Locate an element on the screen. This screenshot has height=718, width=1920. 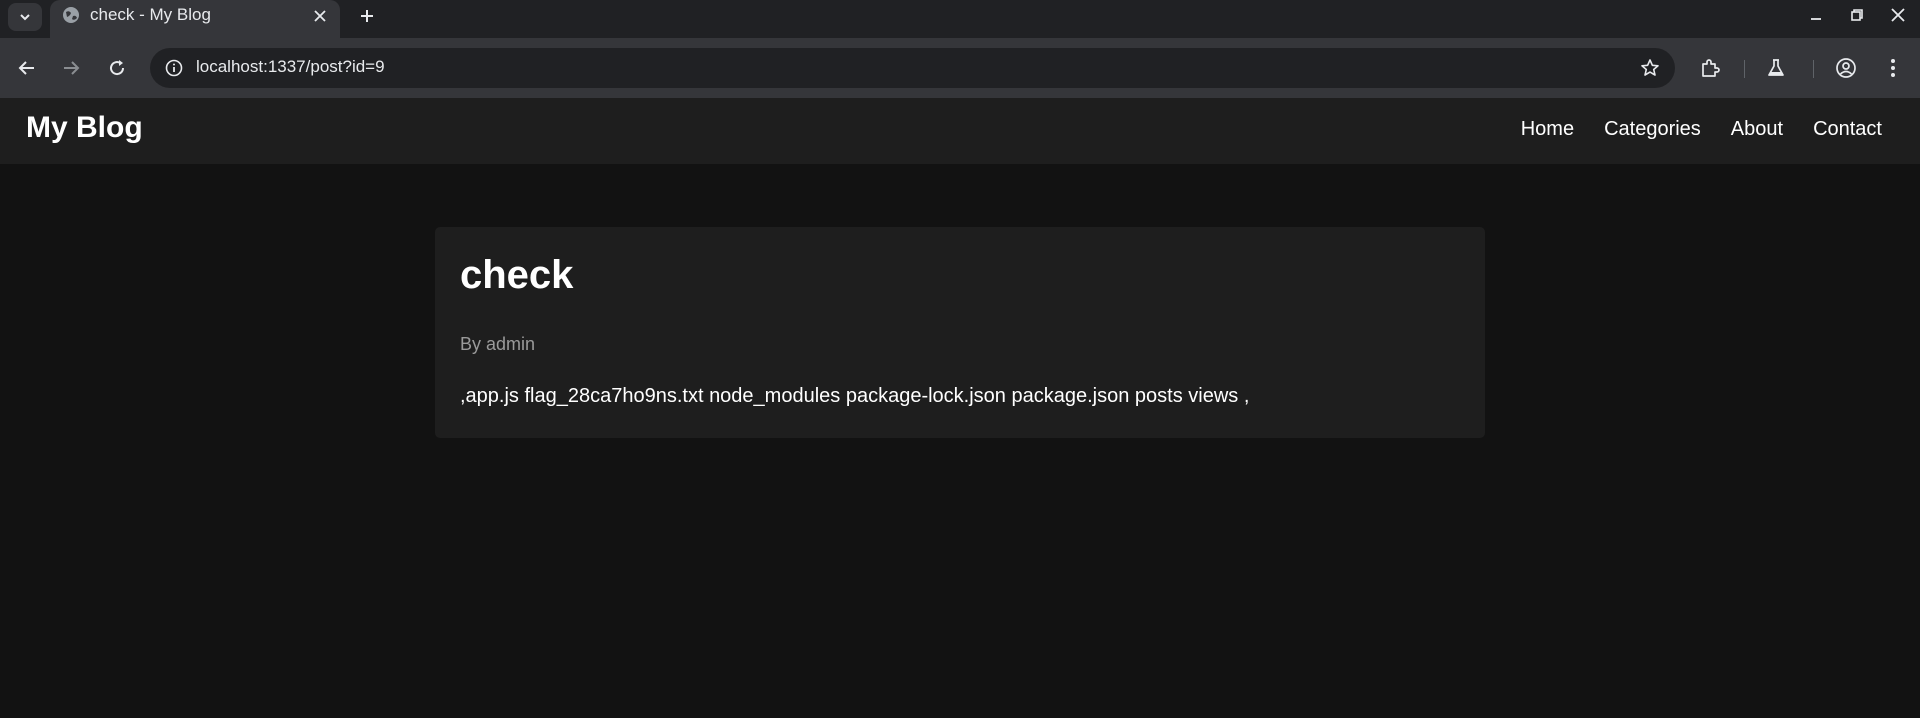
arrow-left-icon is located at coordinates (27, 68).